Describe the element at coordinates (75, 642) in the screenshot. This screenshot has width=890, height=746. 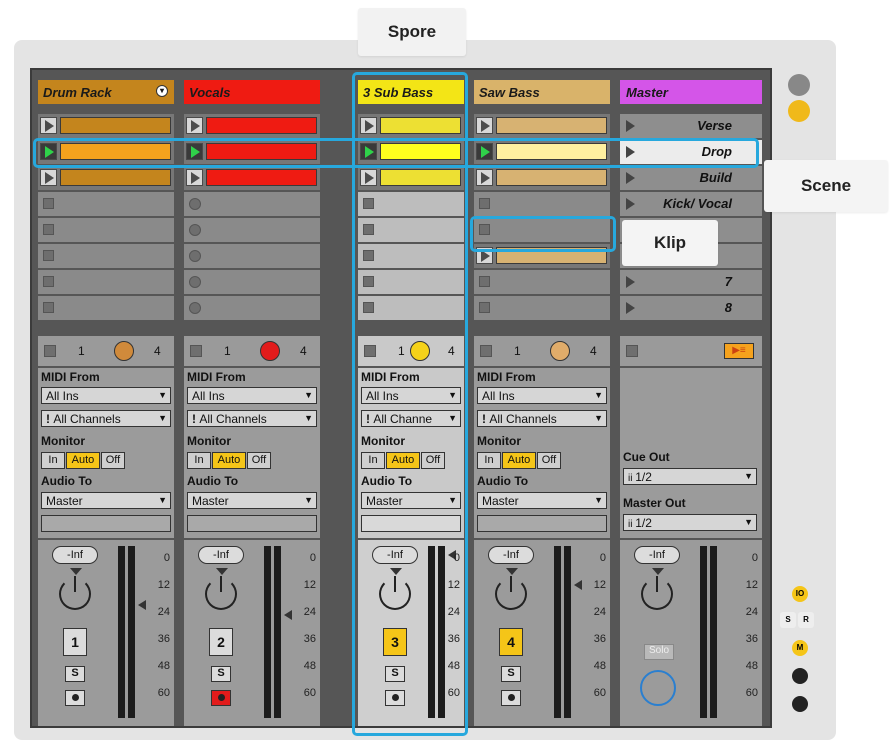
I see `track-activator-button: 1` at that location.